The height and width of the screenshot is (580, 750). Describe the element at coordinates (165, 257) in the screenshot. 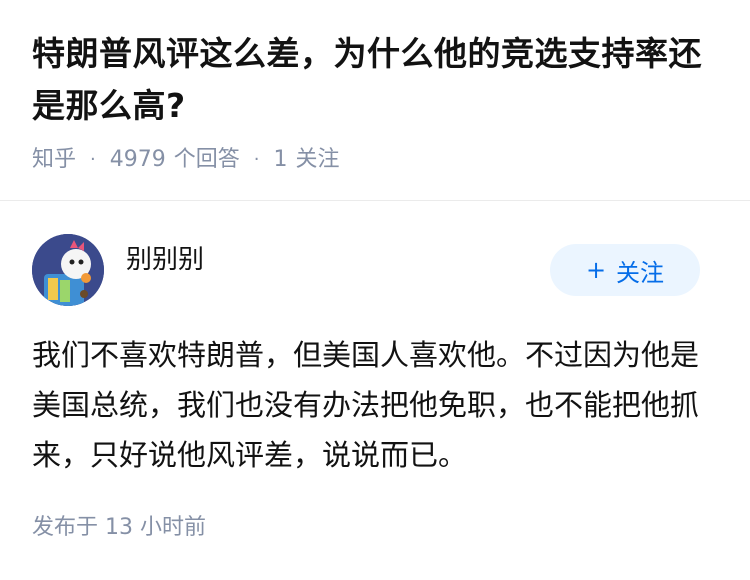

I see `author-name: 别别别` at that location.